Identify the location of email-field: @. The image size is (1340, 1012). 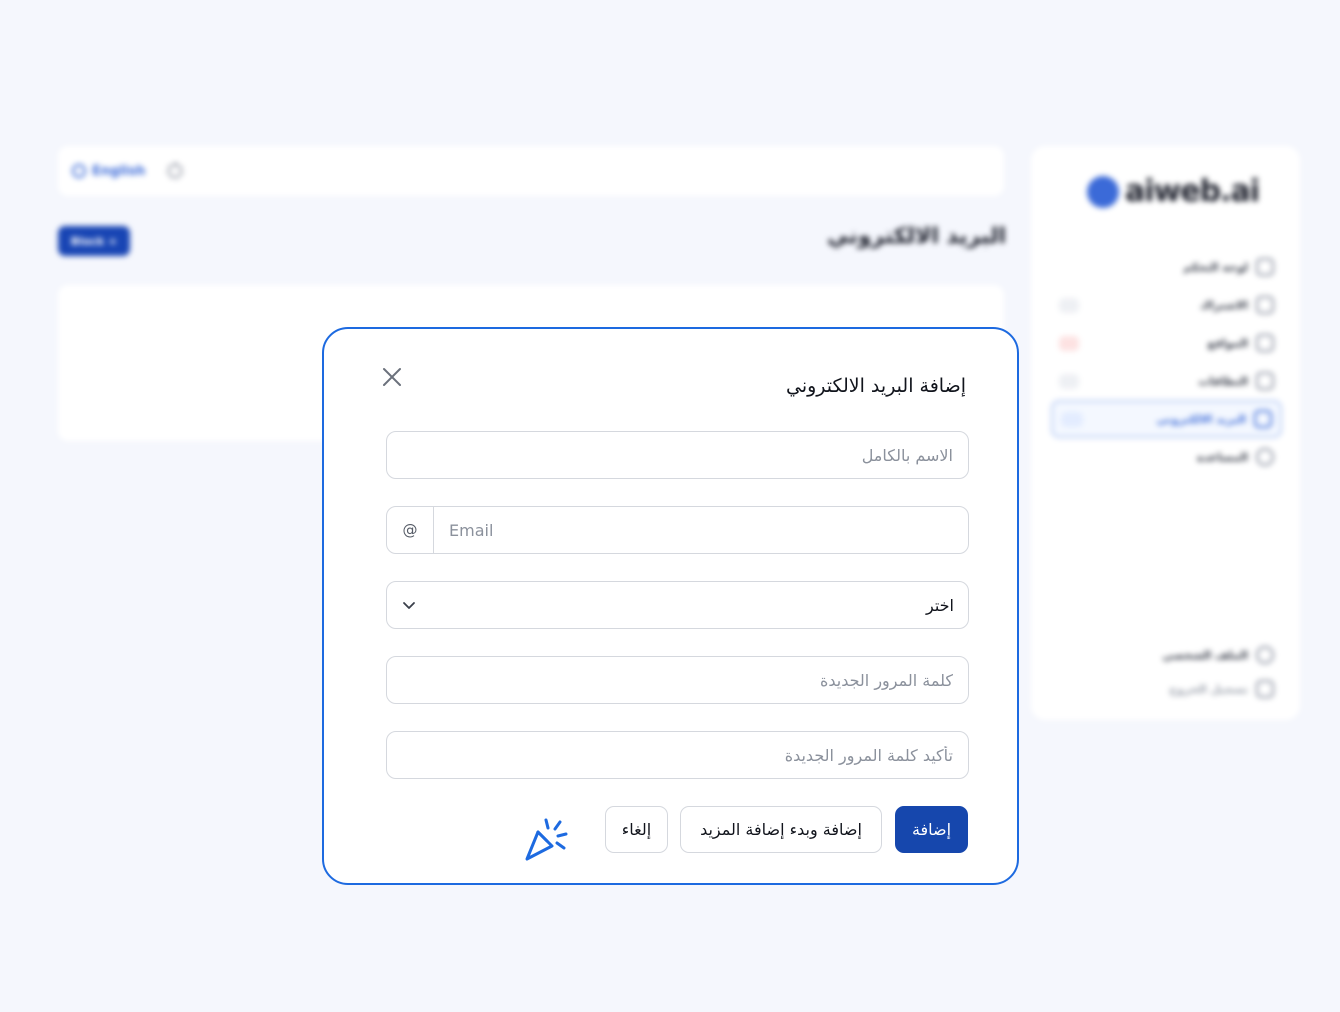
(677, 530).